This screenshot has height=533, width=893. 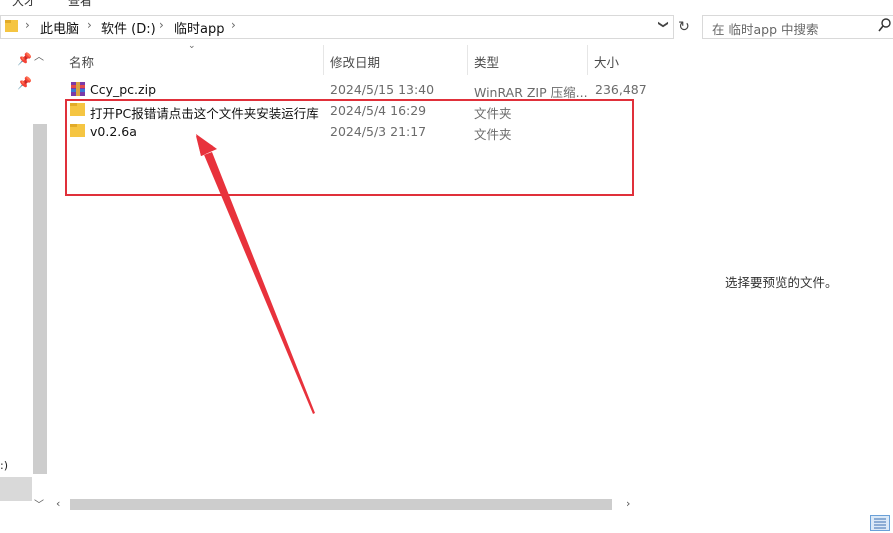 I want to click on annotation-arrow, so click(x=255, y=274).